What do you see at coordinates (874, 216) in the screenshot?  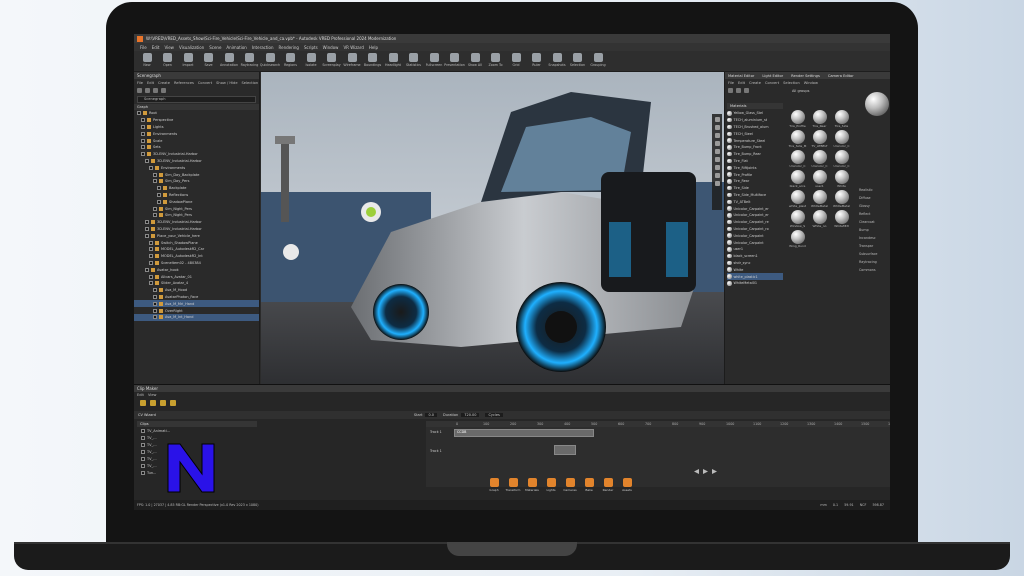 I see `material-property-section: Reflect` at bounding box center [874, 216].